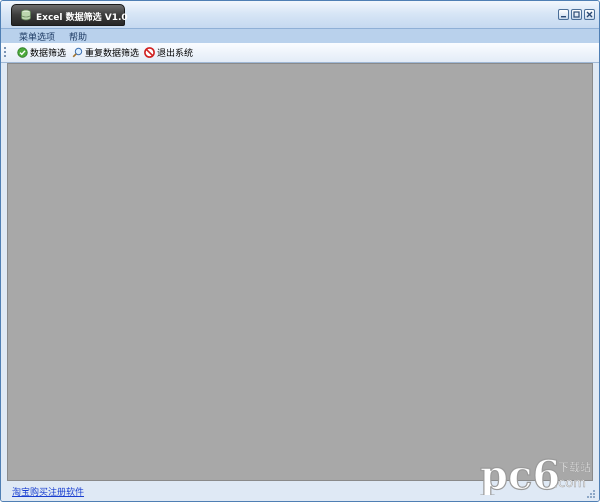 The image size is (600, 503). What do you see at coordinates (22, 52) in the screenshot?
I see `check-circle-icon` at bounding box center [22, 52].